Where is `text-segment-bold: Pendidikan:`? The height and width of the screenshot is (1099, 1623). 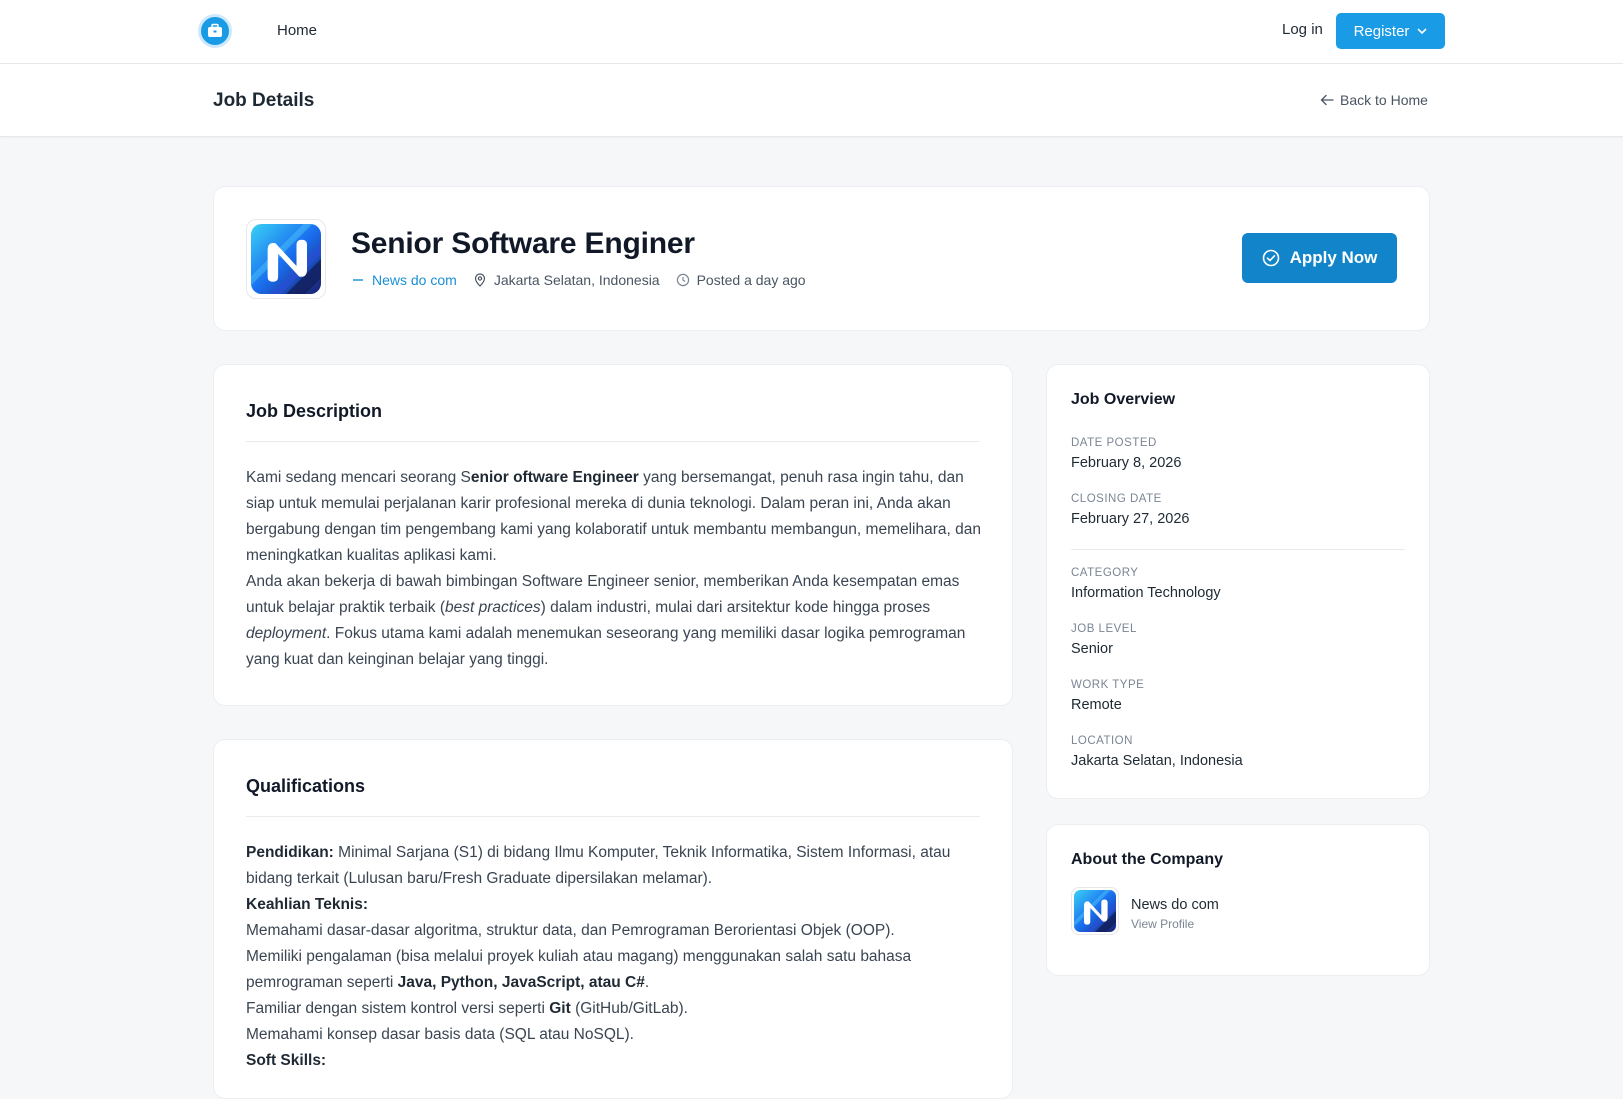 text-segment-bold: Pendidikan: is located at coordinates (290, 852).